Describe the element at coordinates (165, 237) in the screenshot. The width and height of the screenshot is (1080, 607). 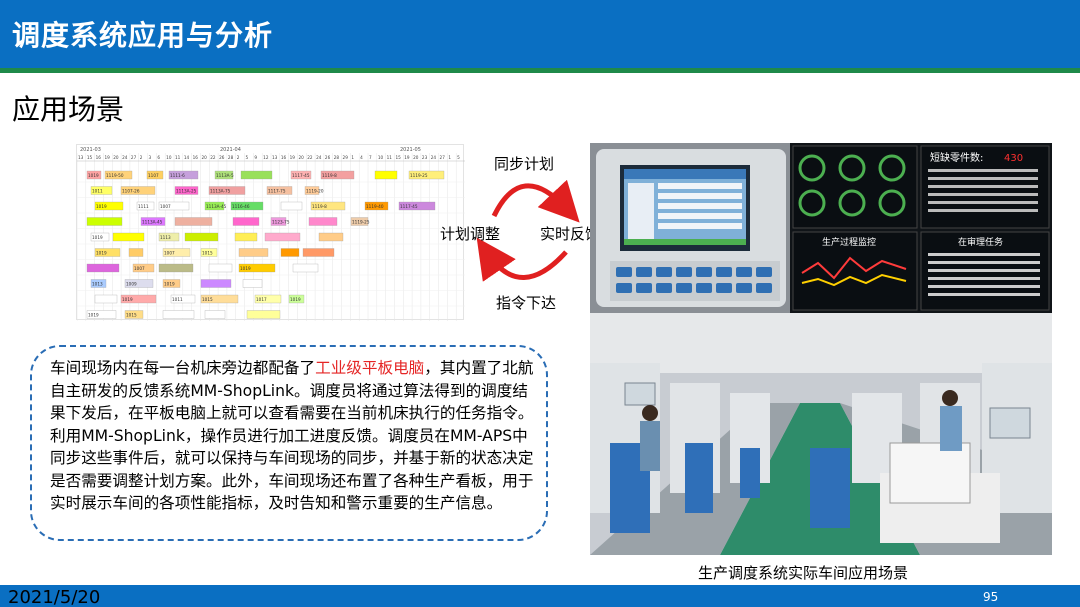
I see `gantt-task-label: 1113` at that location.